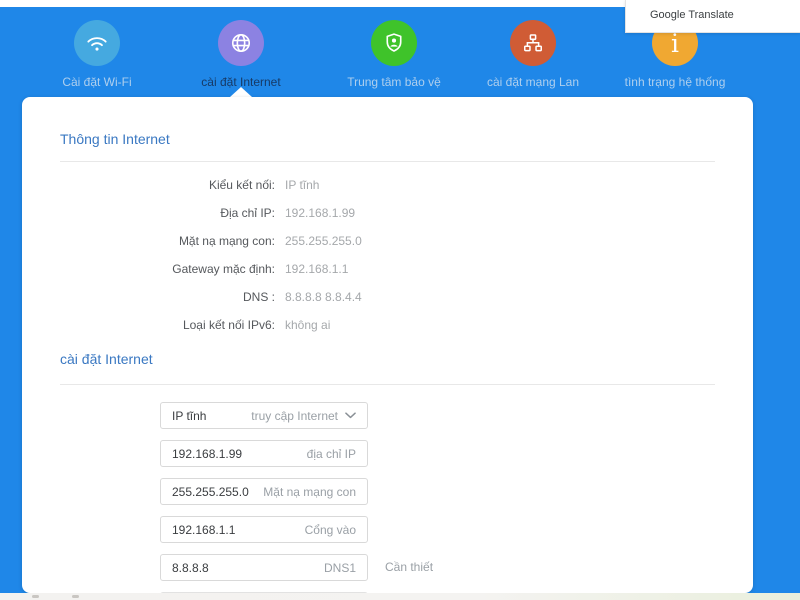 The image size is (800, 600). I want to click on info-row-ipv6-type: Loại kết nối IPv6: không ai, so click(211, 325).